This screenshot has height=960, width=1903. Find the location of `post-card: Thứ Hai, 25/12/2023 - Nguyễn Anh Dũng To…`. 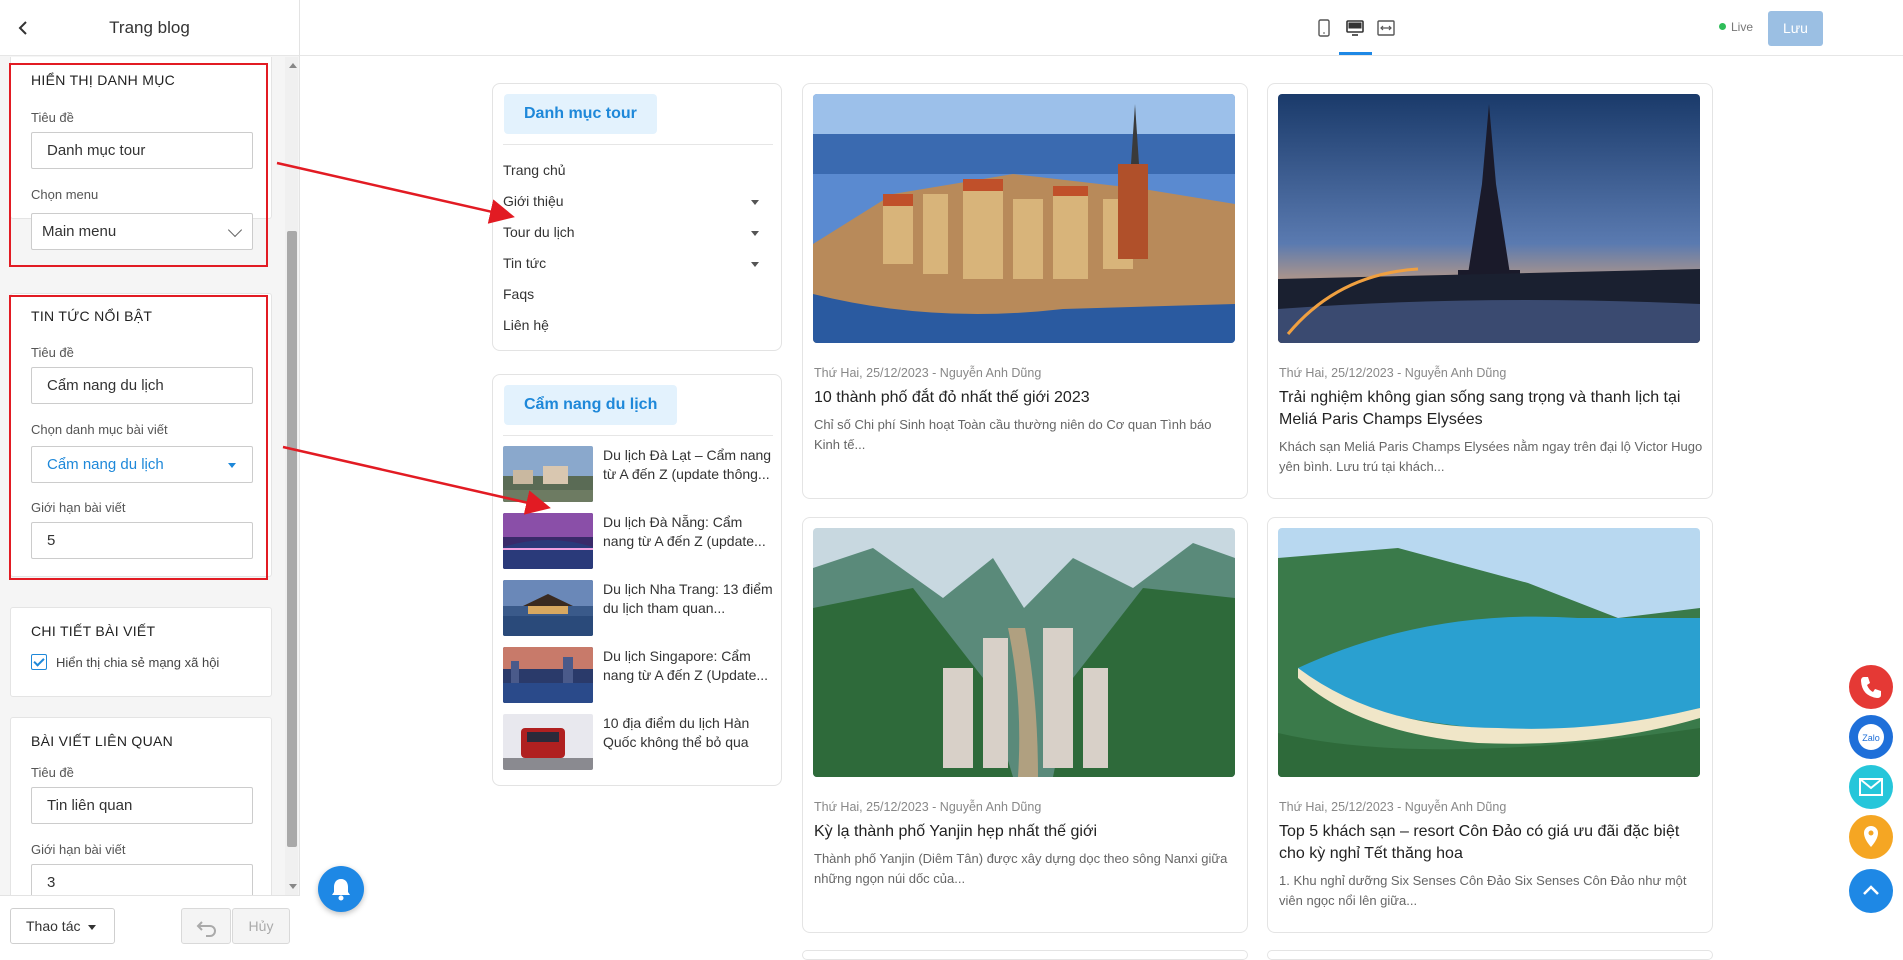

post-card: Thứ Hai, 25/12/2023 - Nguyễn Anh Dũng To… is located at coordinates (1490, 725).